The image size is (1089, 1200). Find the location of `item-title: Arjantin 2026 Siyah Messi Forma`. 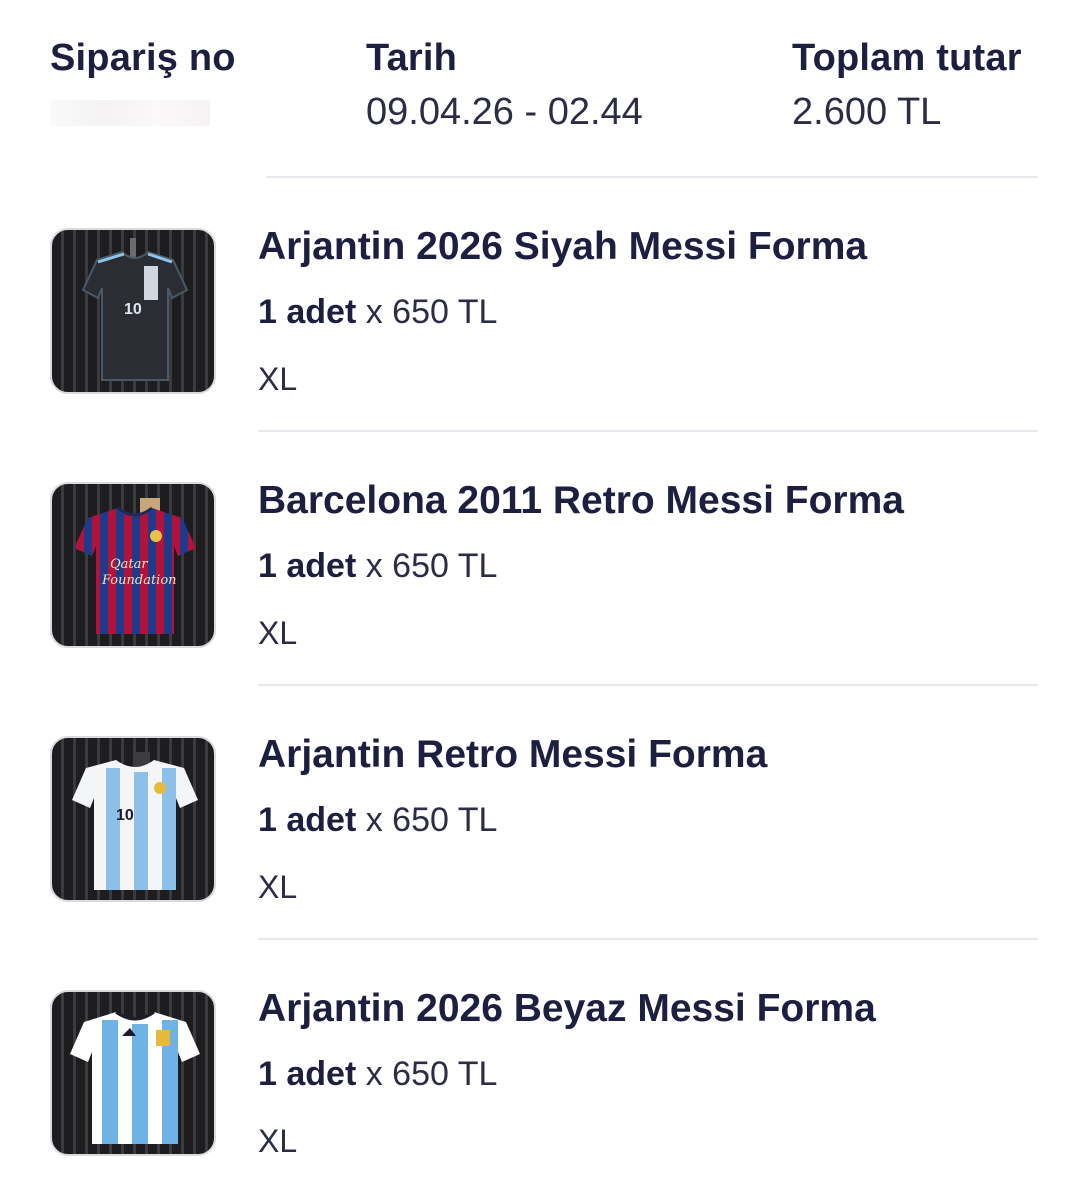

item-title: Arjantin 2026 Siyah Messi Forma is located at coordinates (563, 246).